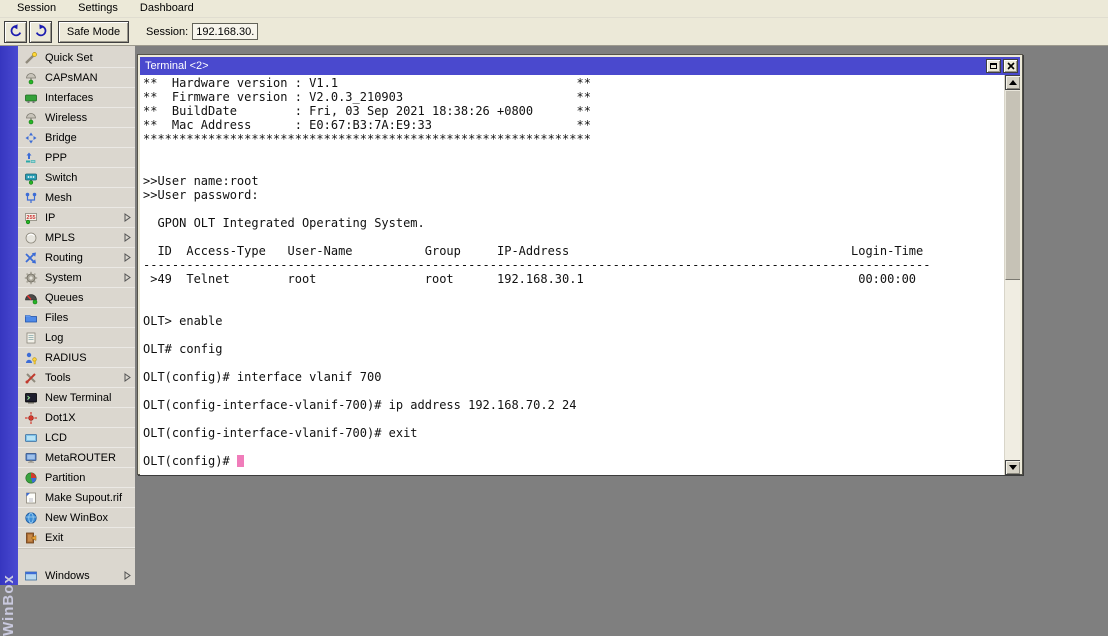 This screenshot has width=1108, height=636. What do you see at coordinates (31, 298) in the screenshot?
I see `queues-icon` at bounding box center [31, 298].